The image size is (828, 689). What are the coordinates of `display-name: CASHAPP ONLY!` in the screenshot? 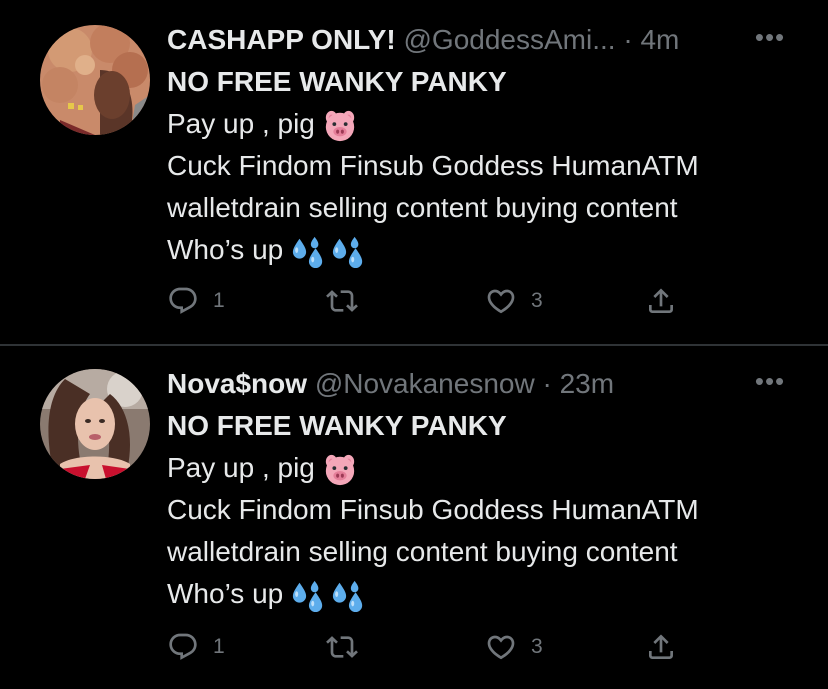 It's located at (281, 39).